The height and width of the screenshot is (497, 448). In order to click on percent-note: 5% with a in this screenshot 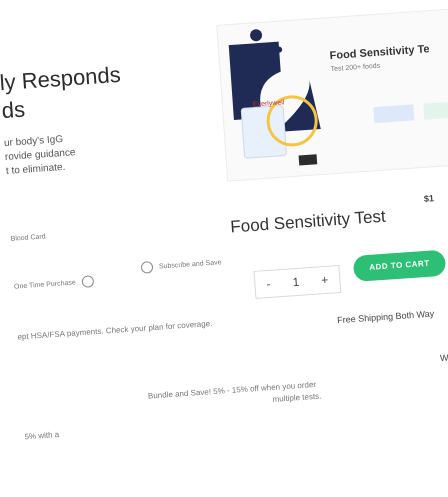, I will do `click(42, 435)`.